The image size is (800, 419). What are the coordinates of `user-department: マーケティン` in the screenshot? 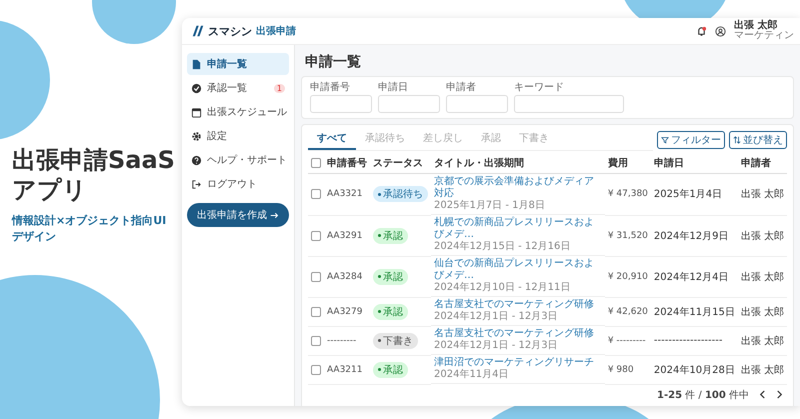 It's located at (764, 36).